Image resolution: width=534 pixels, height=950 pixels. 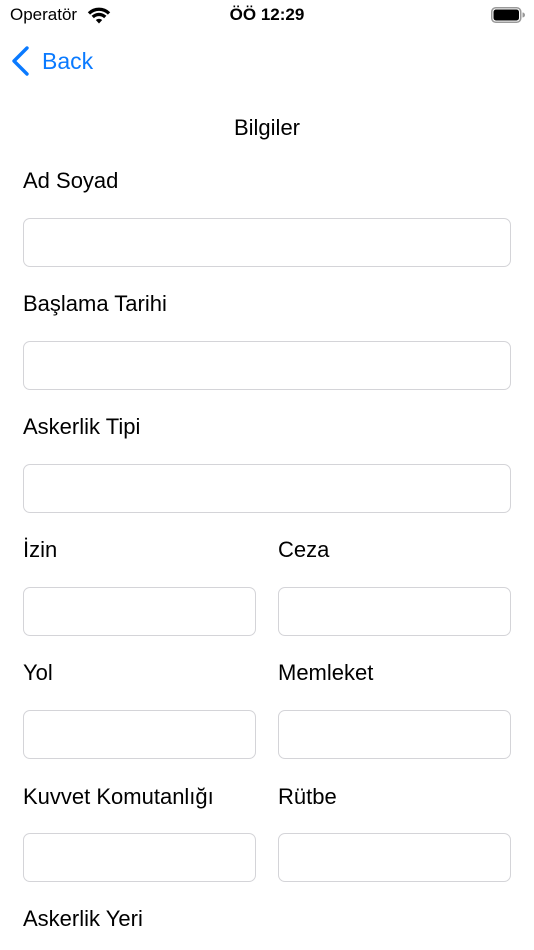 What do you see at coordinates (68, 61) in the screenshot?
I see `back-label: Back` at bounding box center [68, 61].